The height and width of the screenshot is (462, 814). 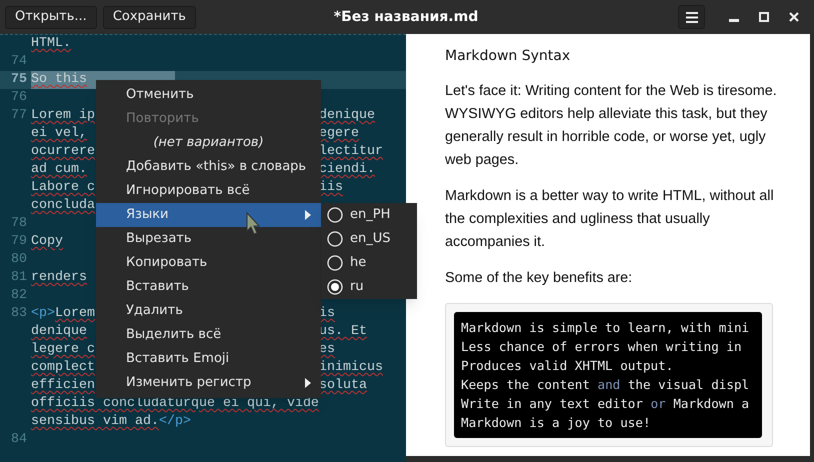 What do you see at coordinates (19, 242) in the screenshot?
I see `line-number: 79` at bounding box center [19, 242].